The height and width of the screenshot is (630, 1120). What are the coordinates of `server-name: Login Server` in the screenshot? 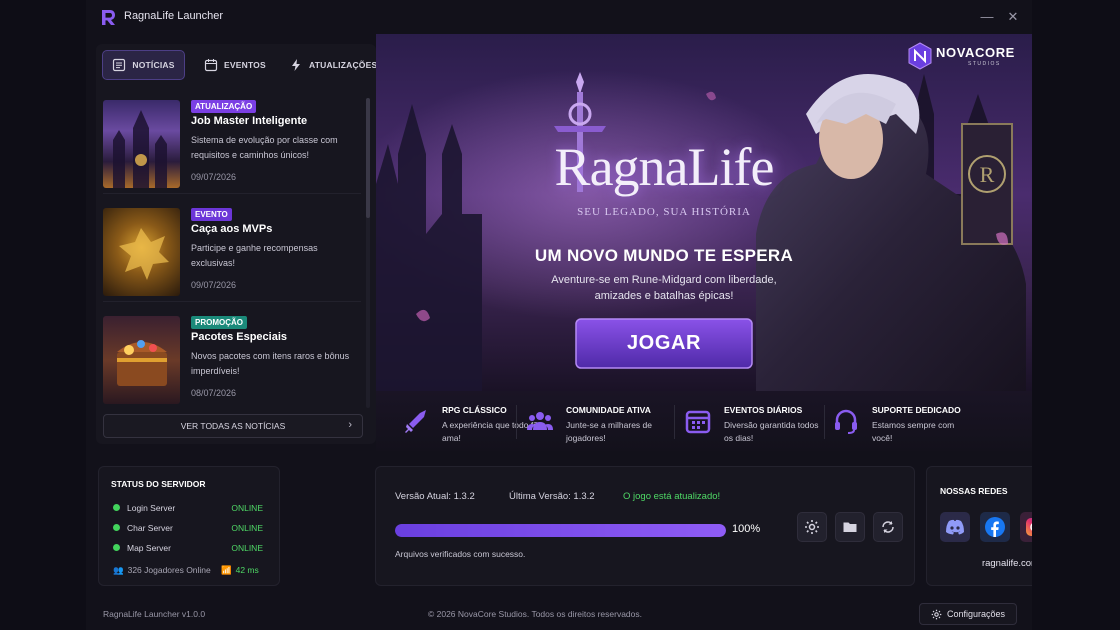 It's located at (151, 508).